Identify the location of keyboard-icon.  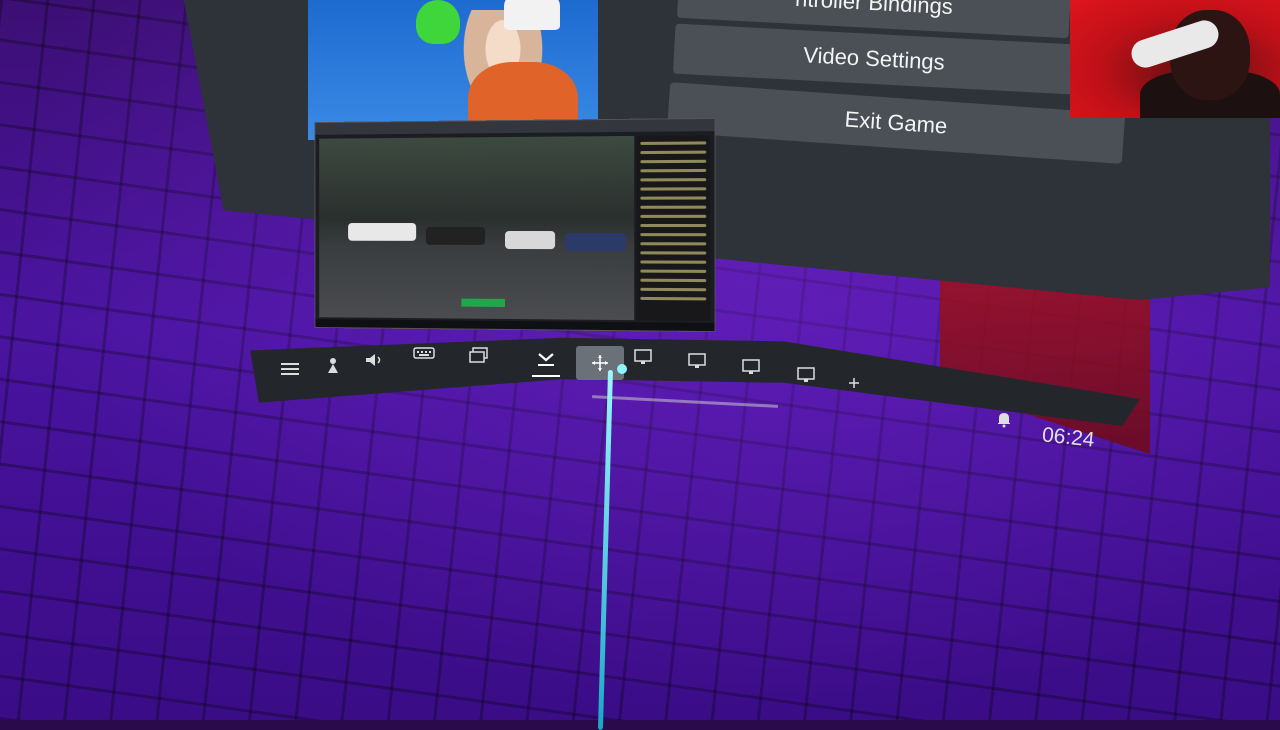
(424, 353).